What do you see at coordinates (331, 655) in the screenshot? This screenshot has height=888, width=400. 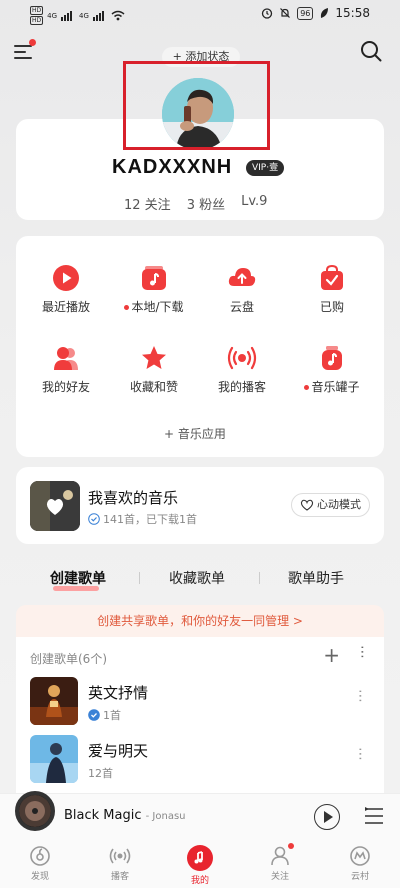 I see `add-playlist-button: +` at bounding box center [331, 655].